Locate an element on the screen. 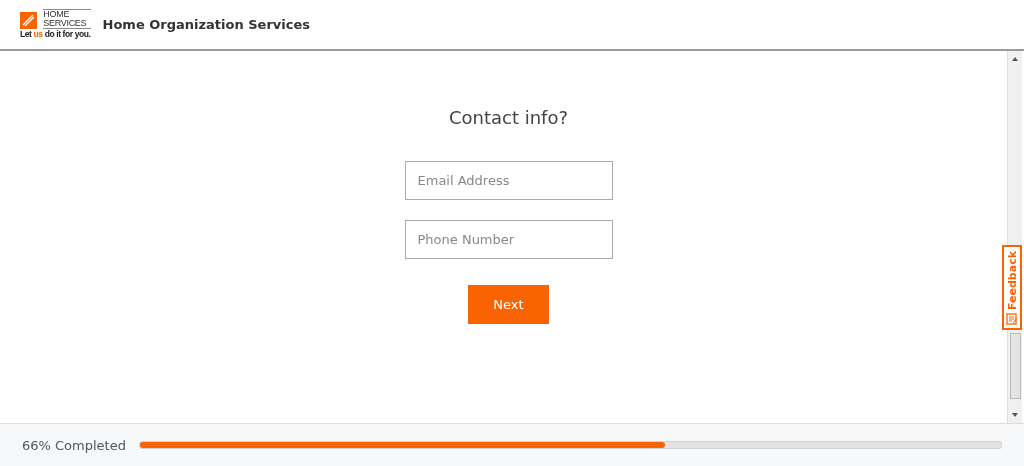 The width and height of the screenshot is (1024, 466). page-title: Home Organization Services is located at coordinates (206, 24).